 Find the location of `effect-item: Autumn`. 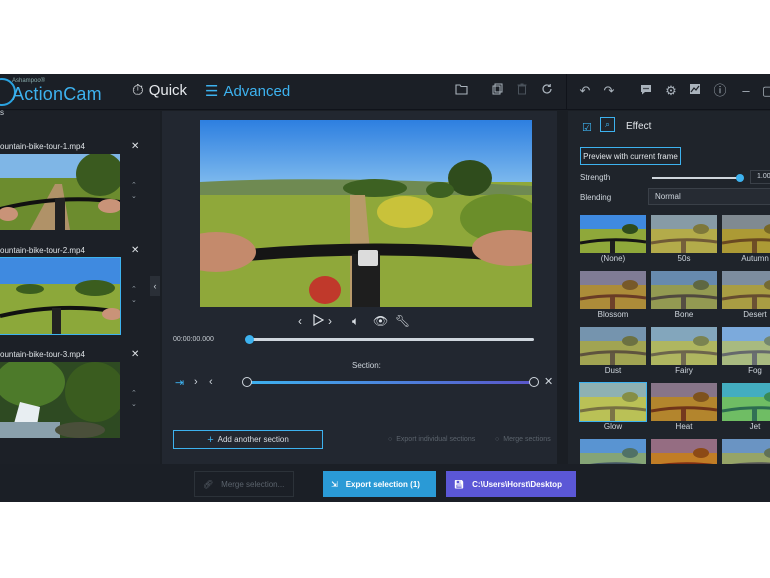

effect-item: Autumn is located at coordinates (746, 239).